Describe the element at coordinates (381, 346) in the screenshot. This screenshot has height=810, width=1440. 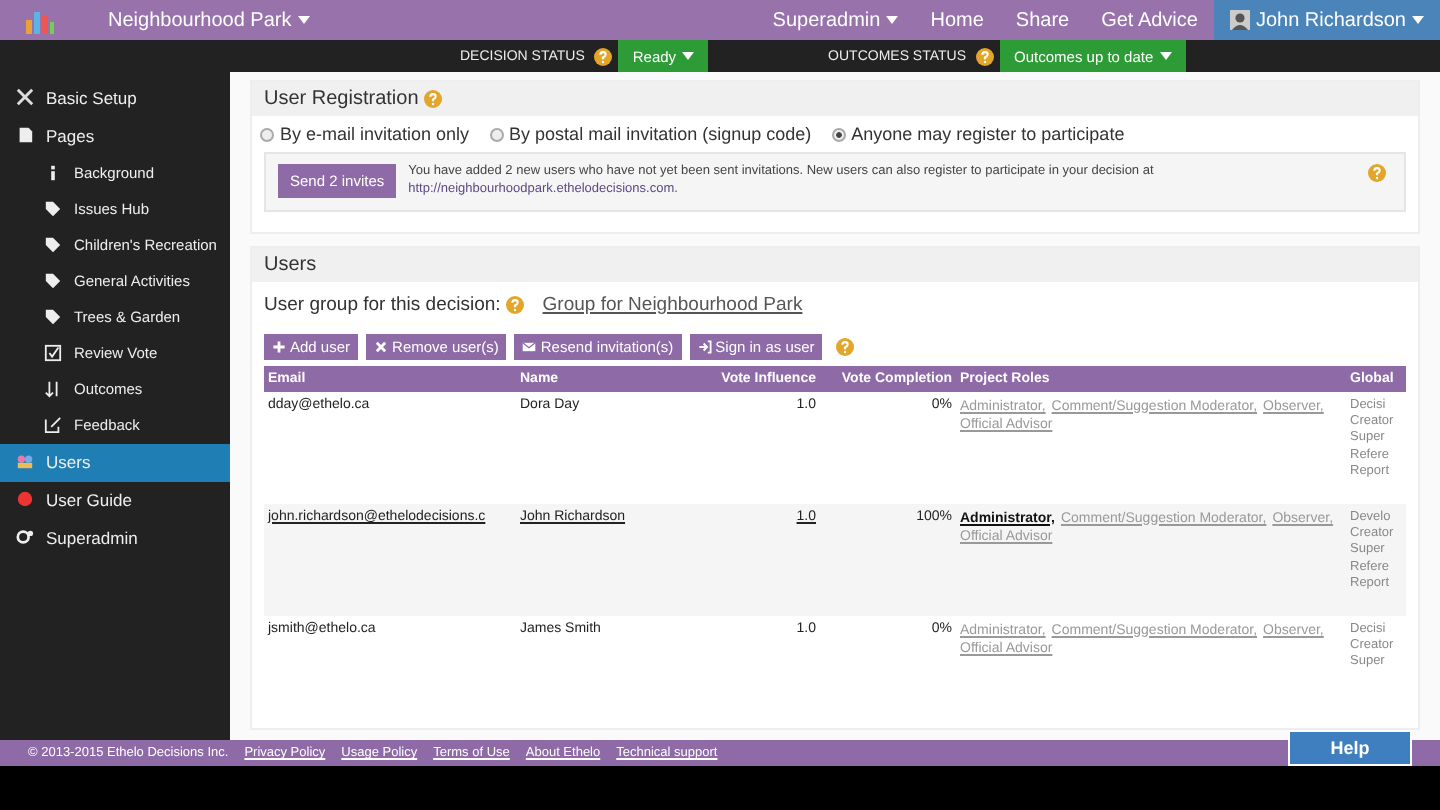
I see `close-icon` at that location.